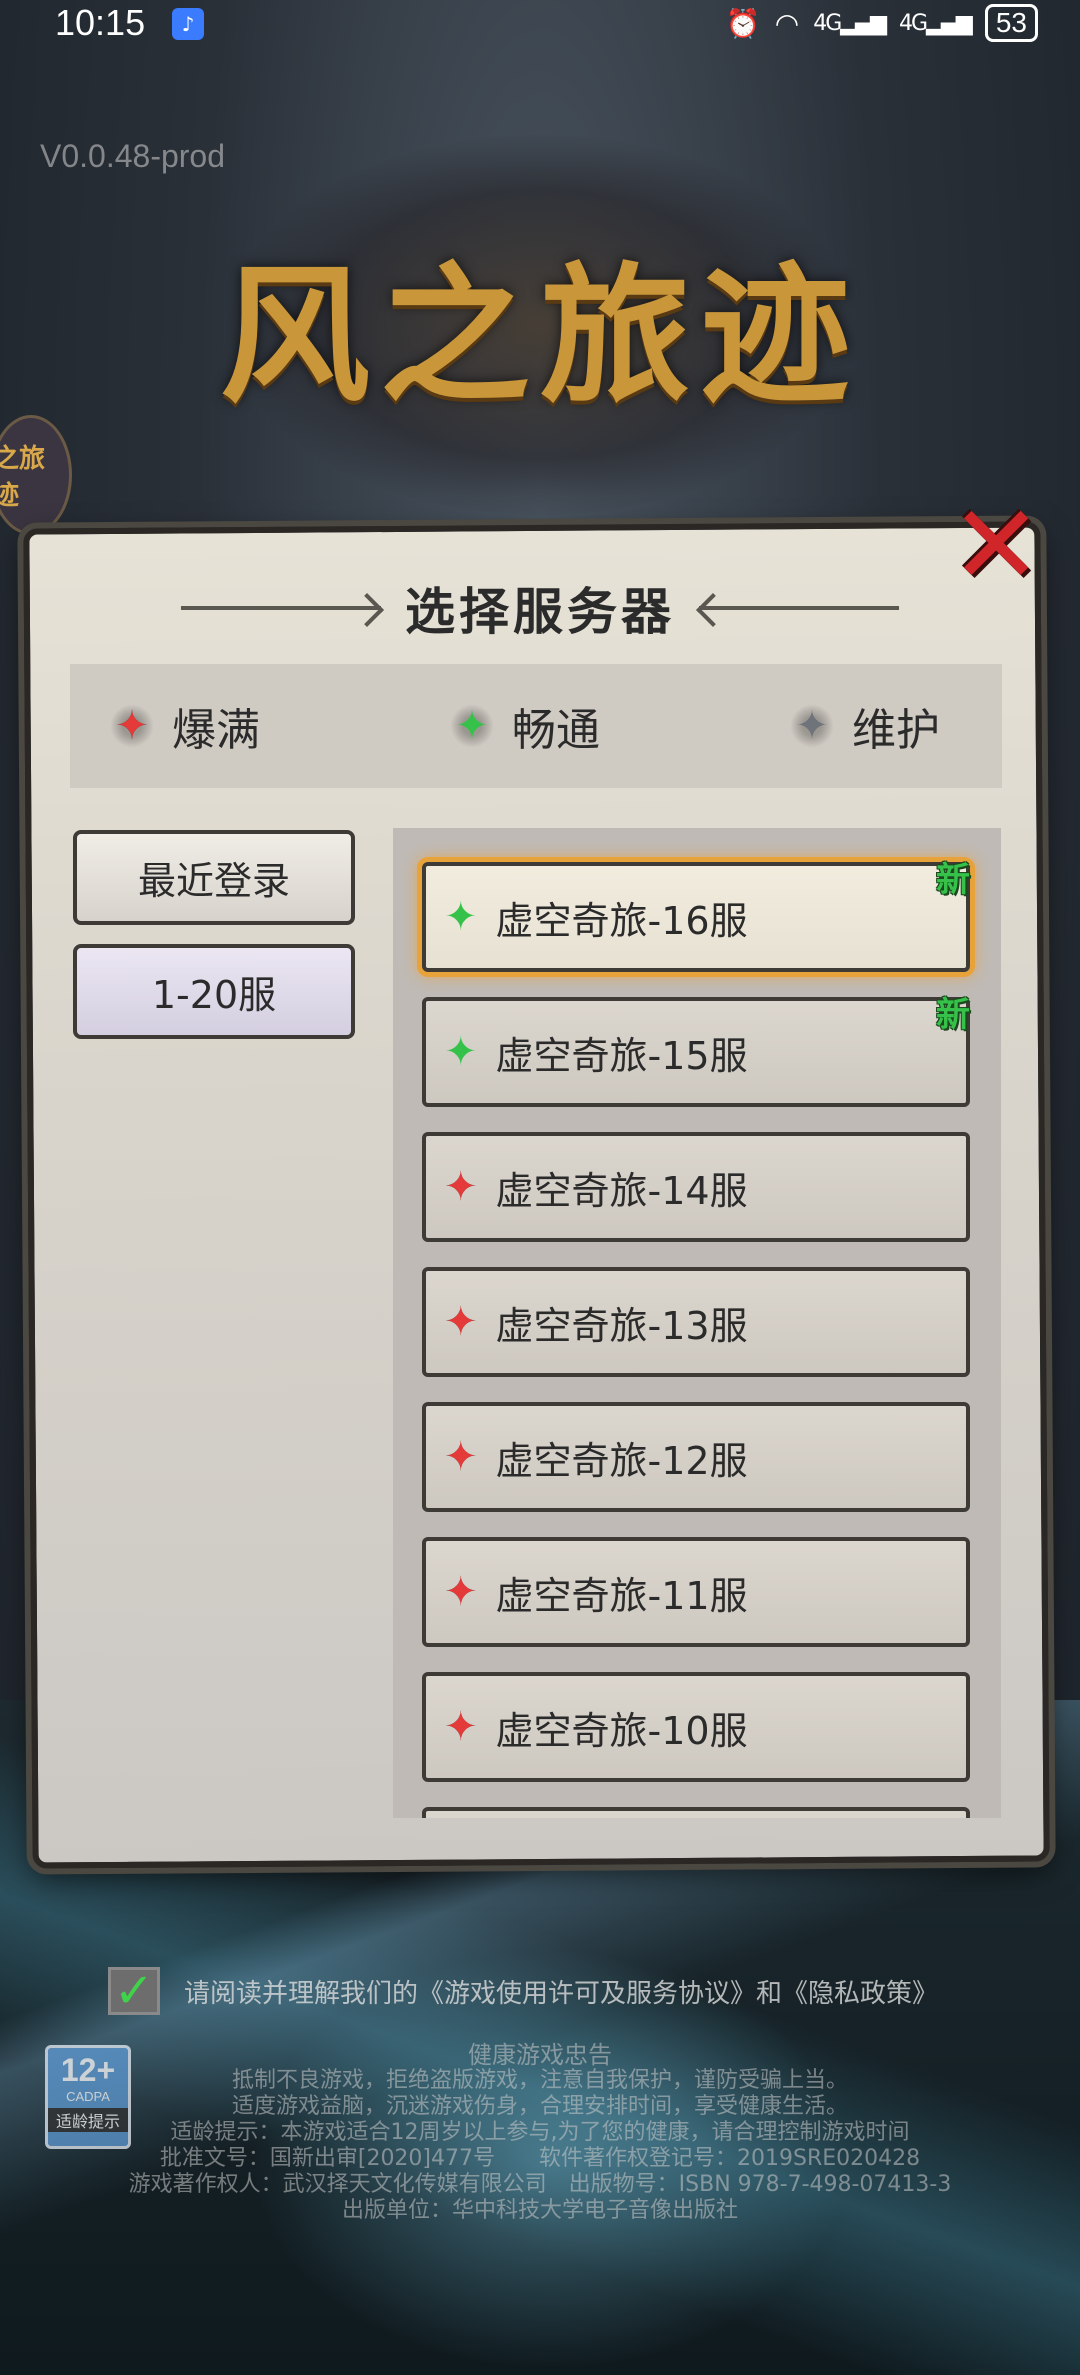 The image size is (1080, 2375). I want to click on gray-star-icon: ✦, so click(812, 726).